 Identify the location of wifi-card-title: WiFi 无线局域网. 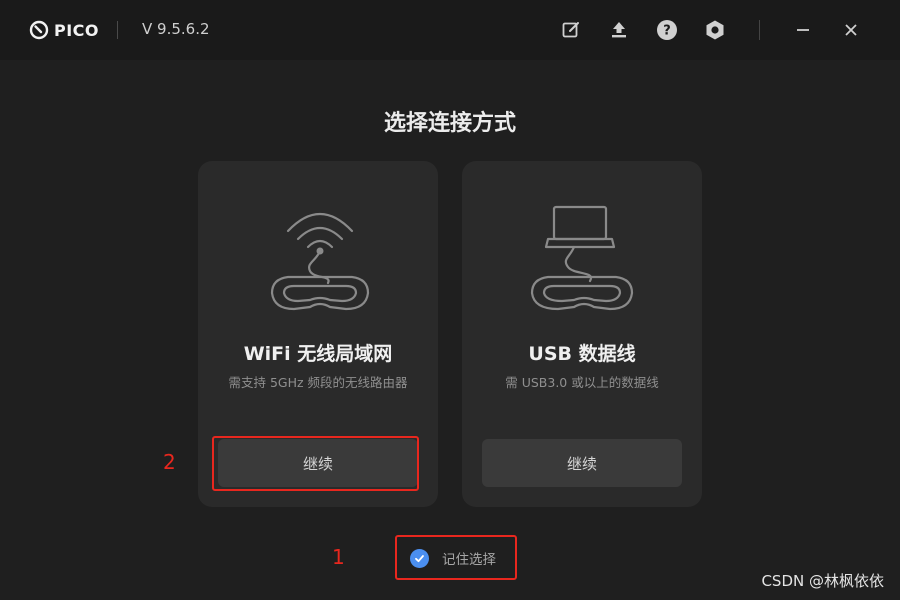
(318, 354).